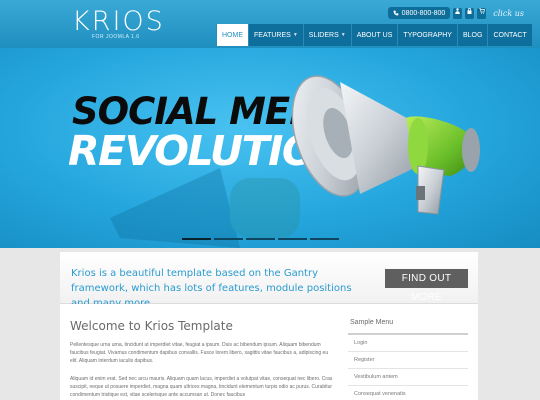 This screenshot has height=400, width=540. I want to click on cart-icon, so click(482, 13).